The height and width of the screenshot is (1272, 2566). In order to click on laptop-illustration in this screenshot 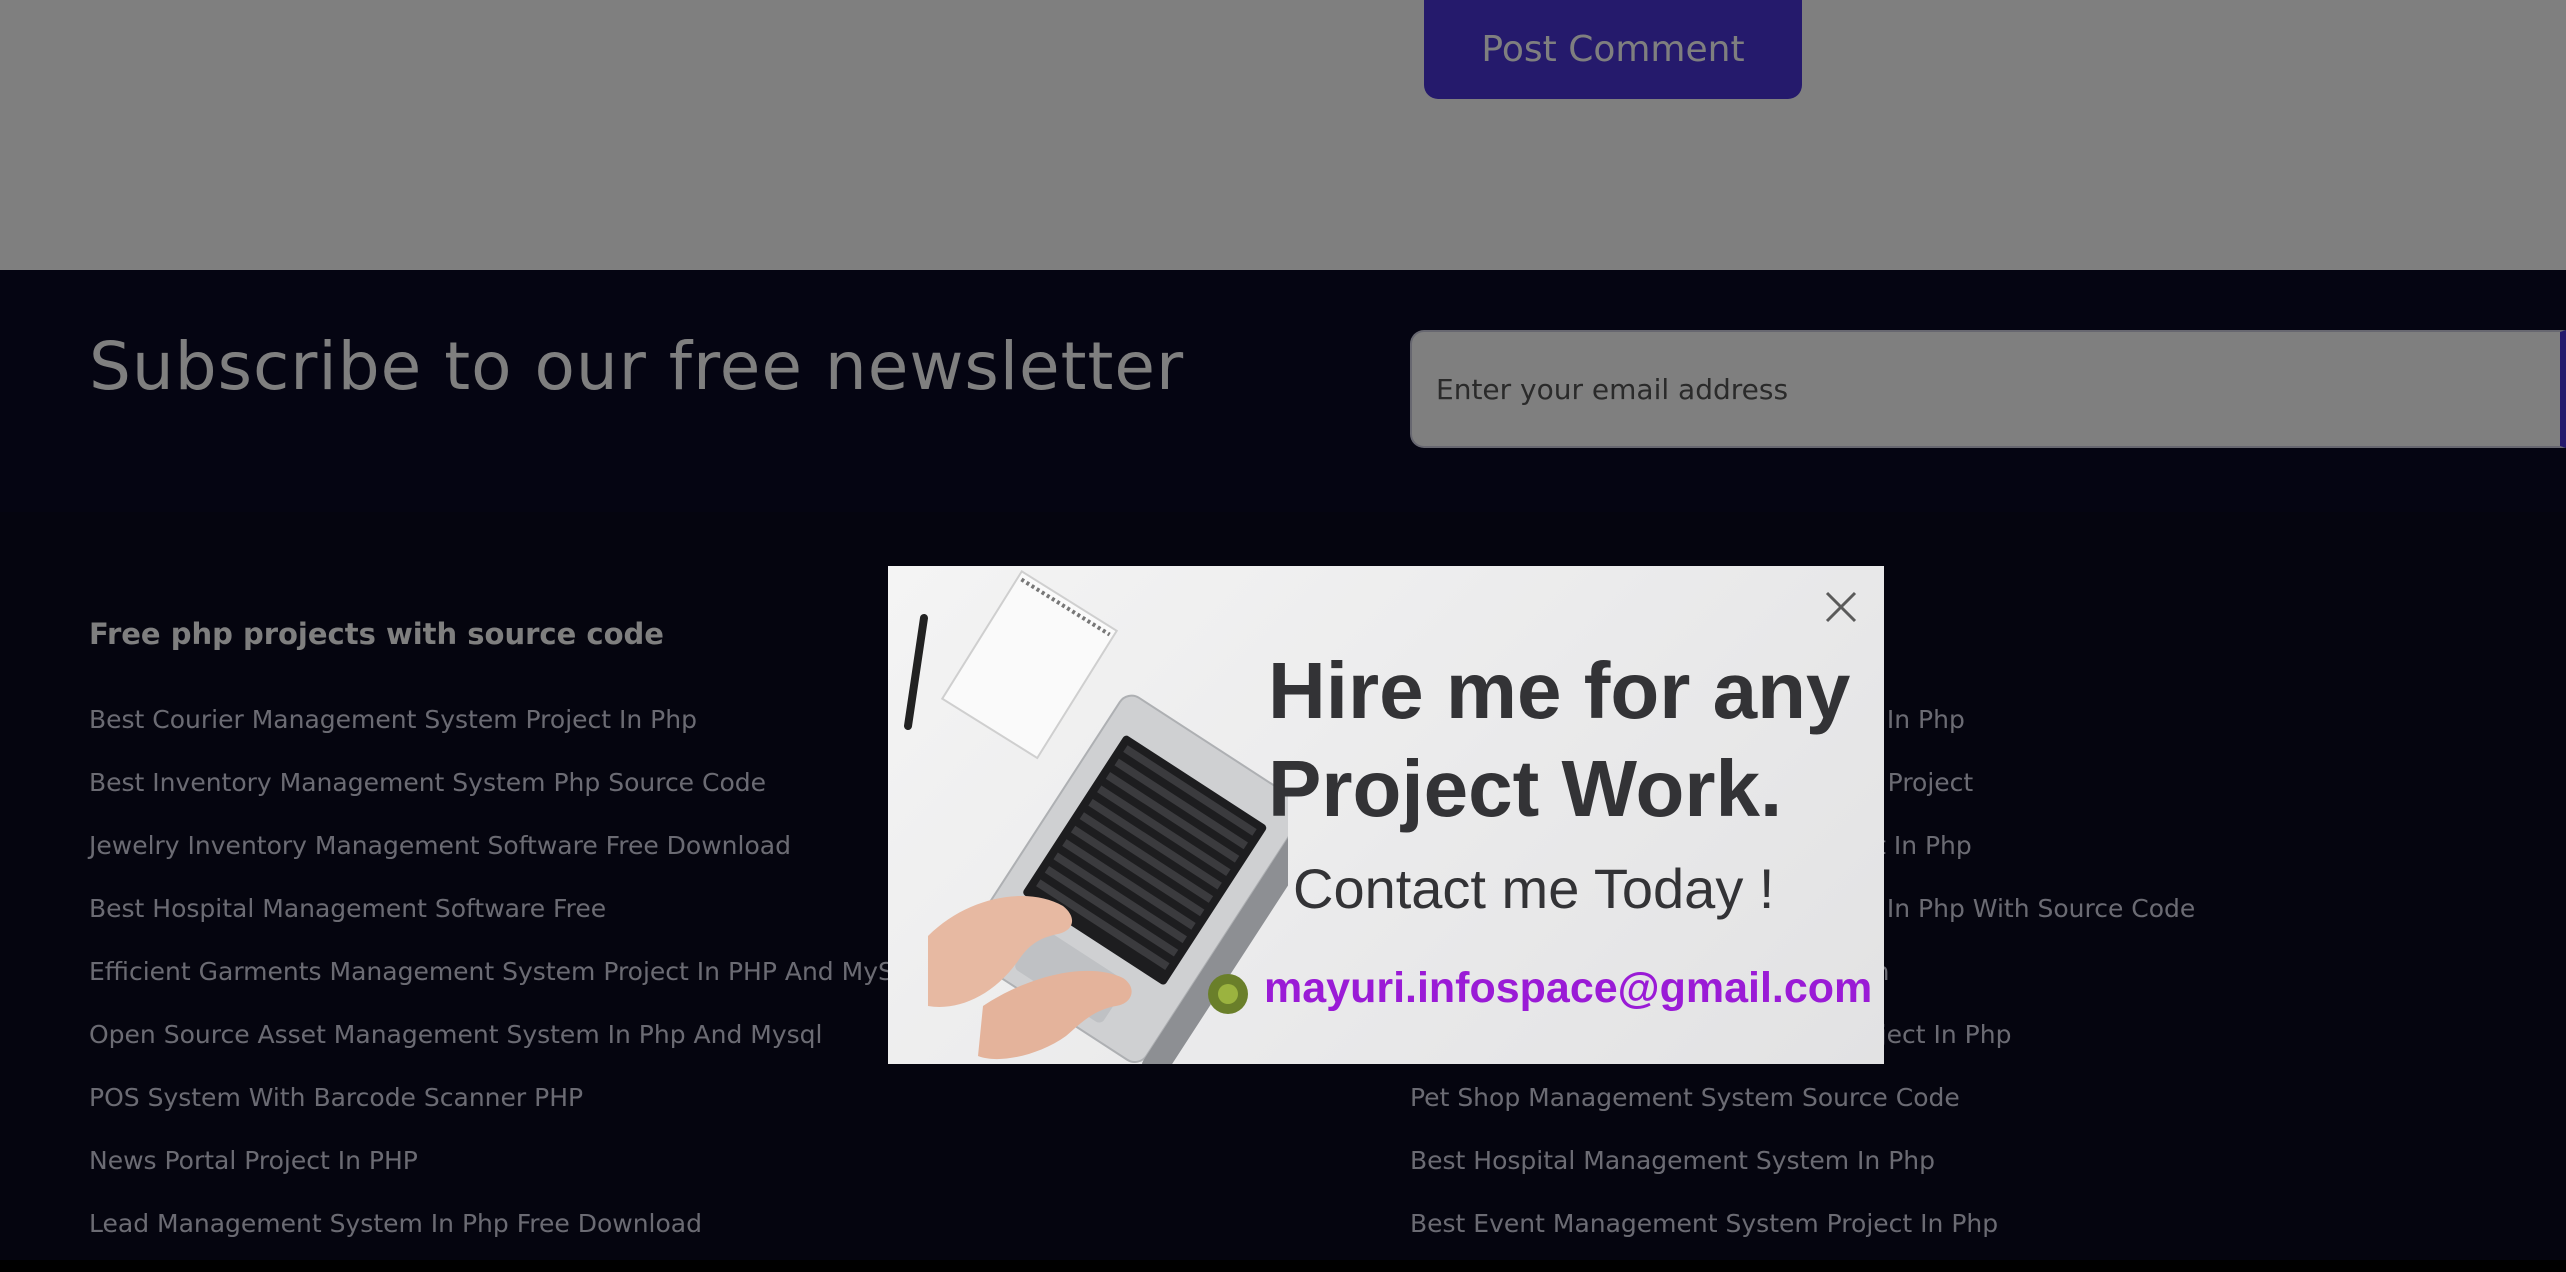, I will do `click(1096, 817)`.